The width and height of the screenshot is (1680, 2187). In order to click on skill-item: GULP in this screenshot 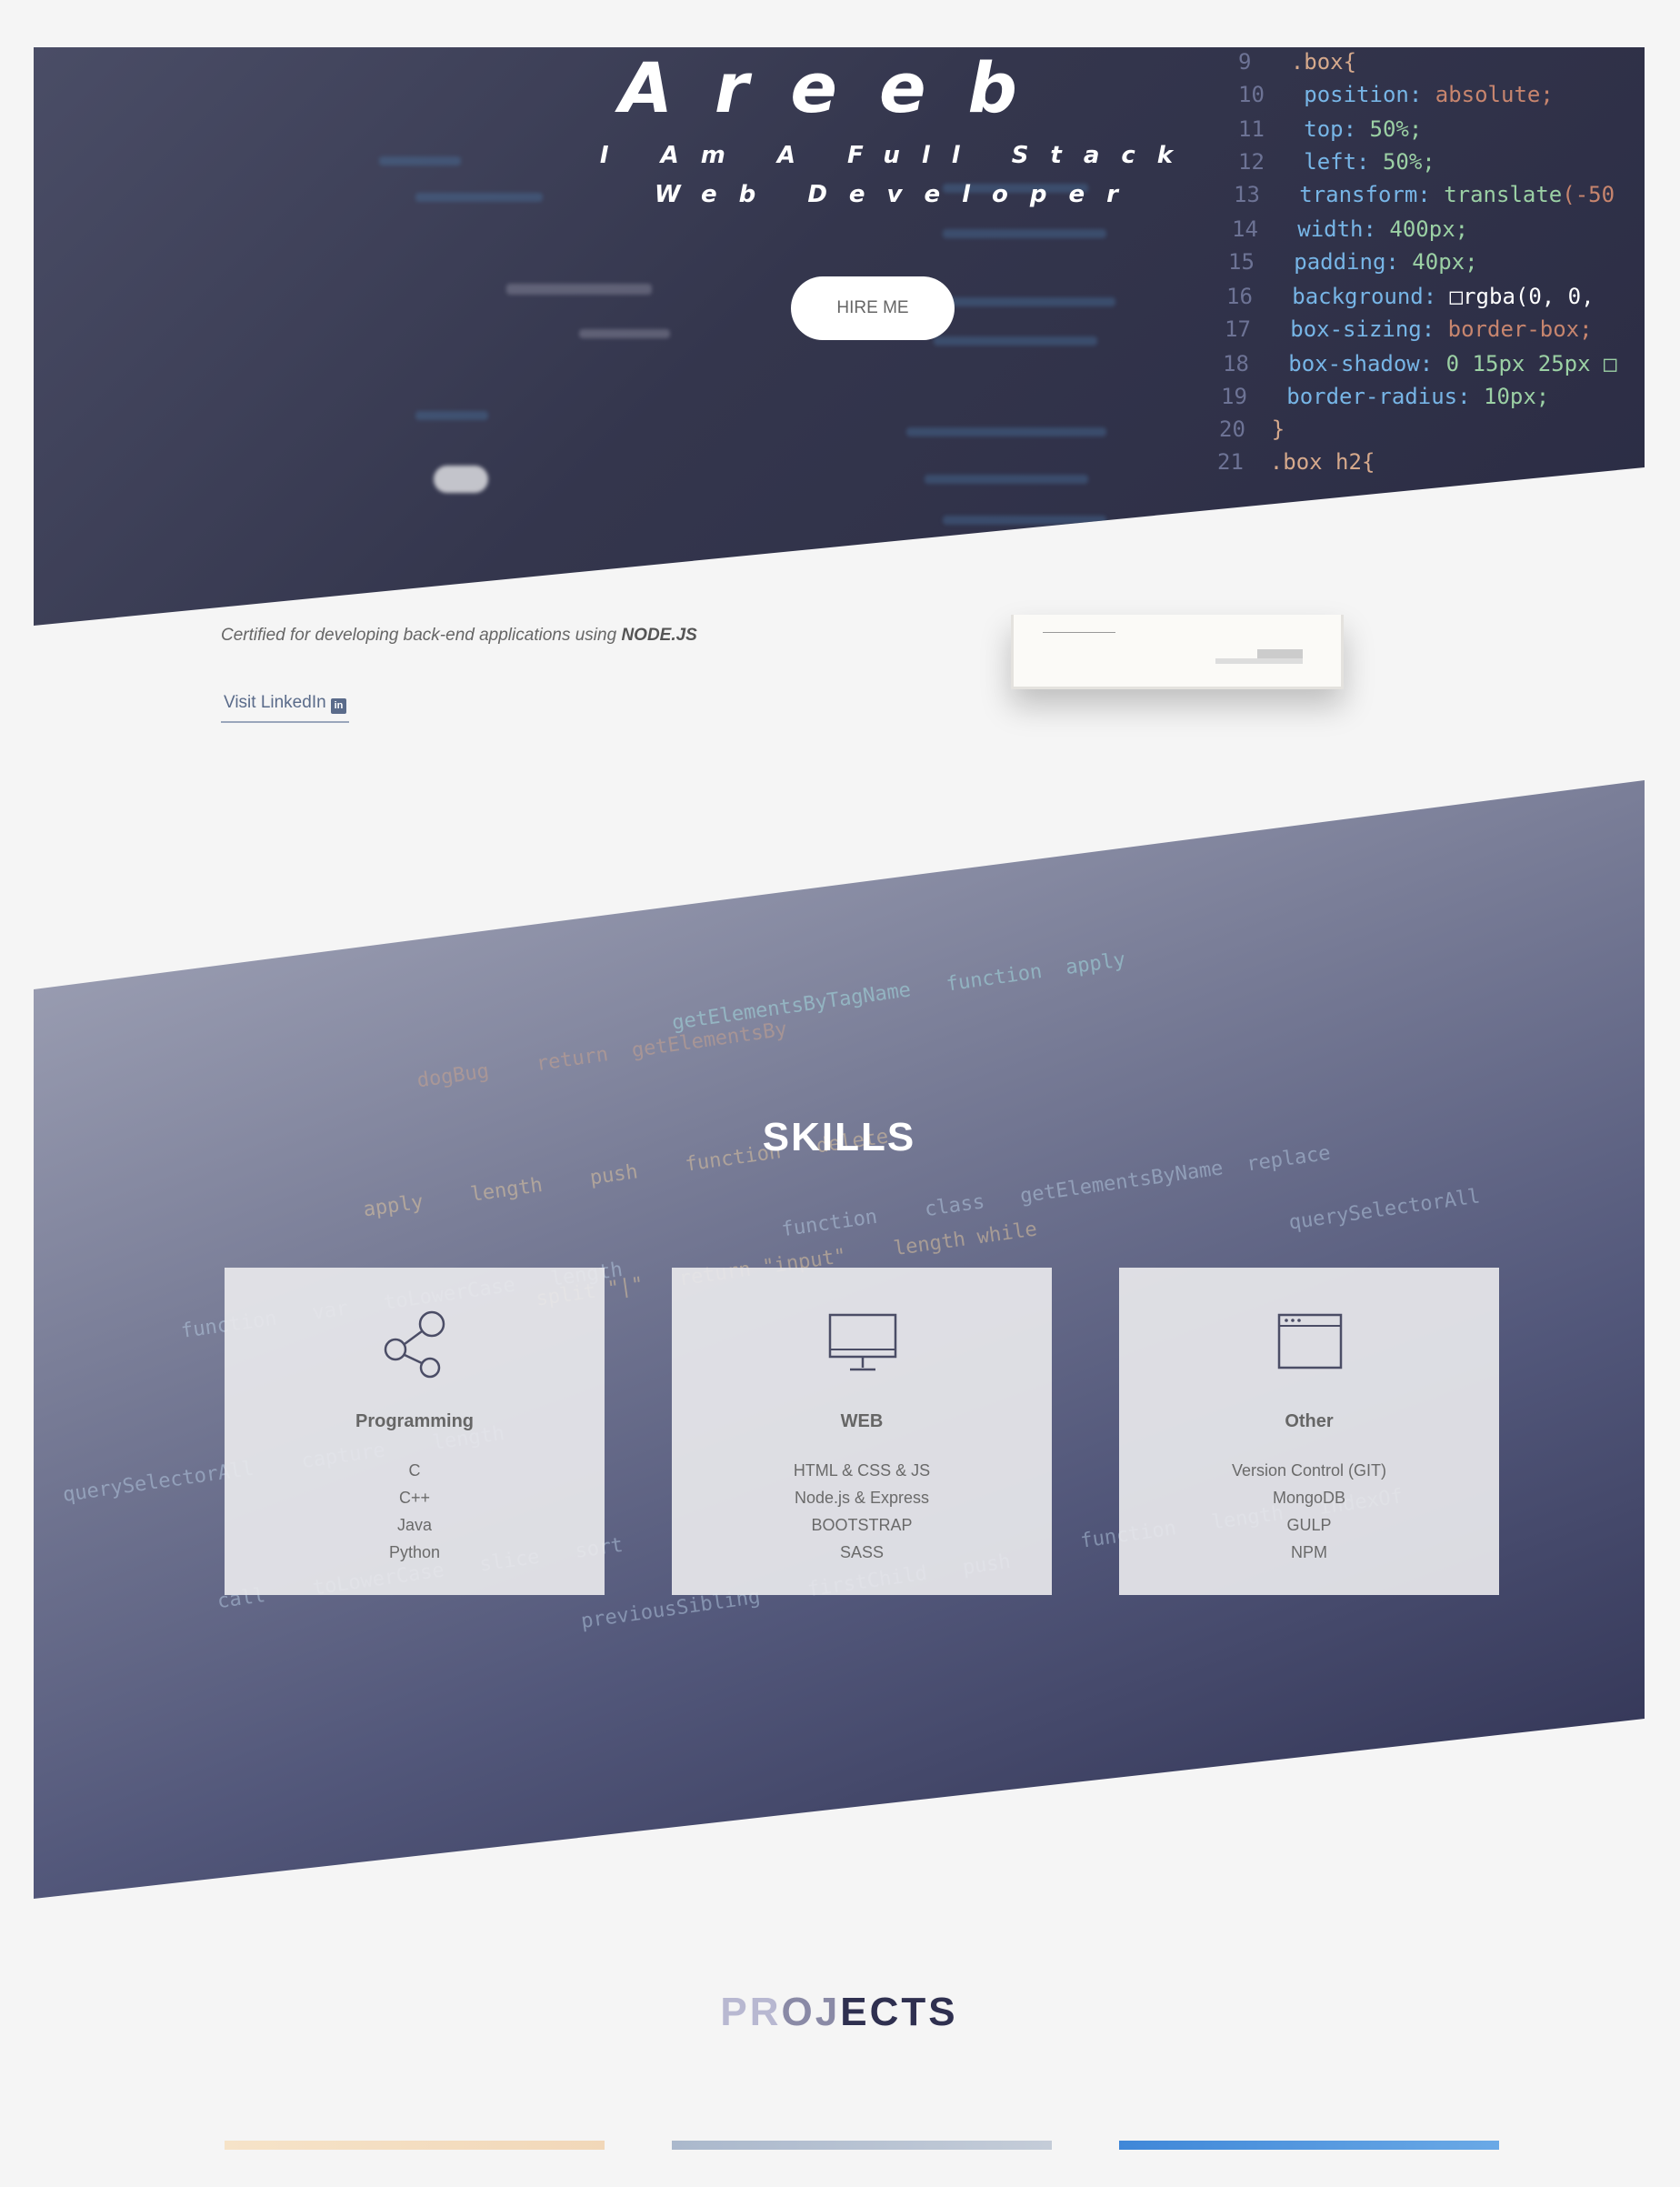, I will do `click(1309, 1525)`.